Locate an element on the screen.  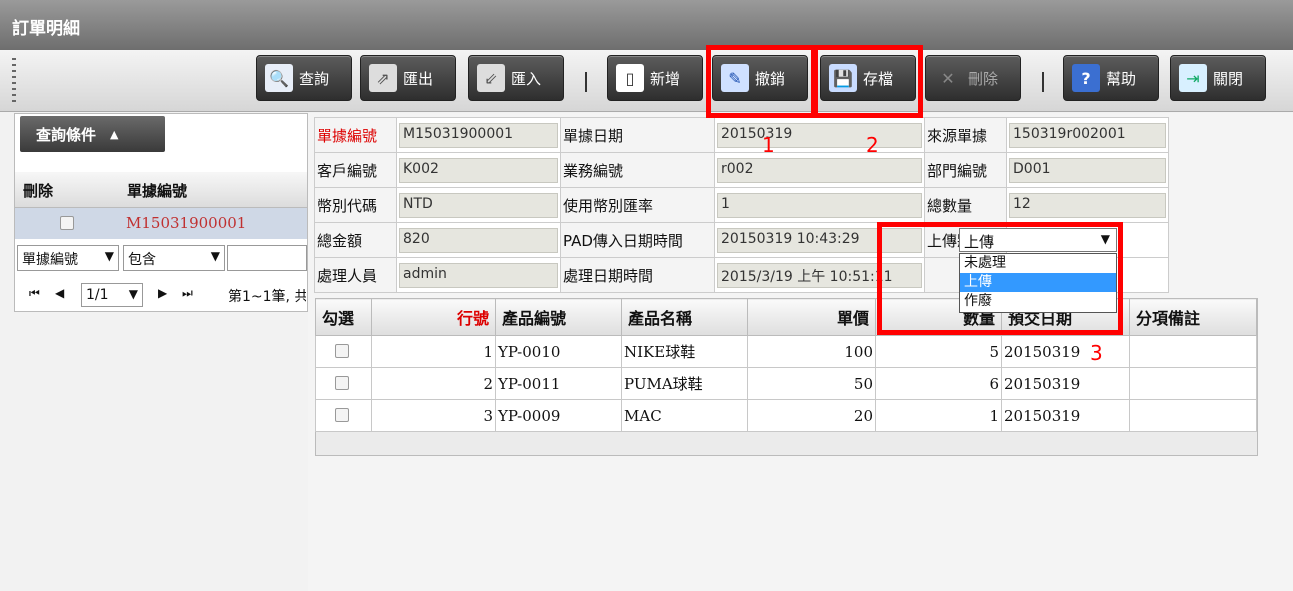
cell-unit-price: 20 is located at coordinates (811, 415).